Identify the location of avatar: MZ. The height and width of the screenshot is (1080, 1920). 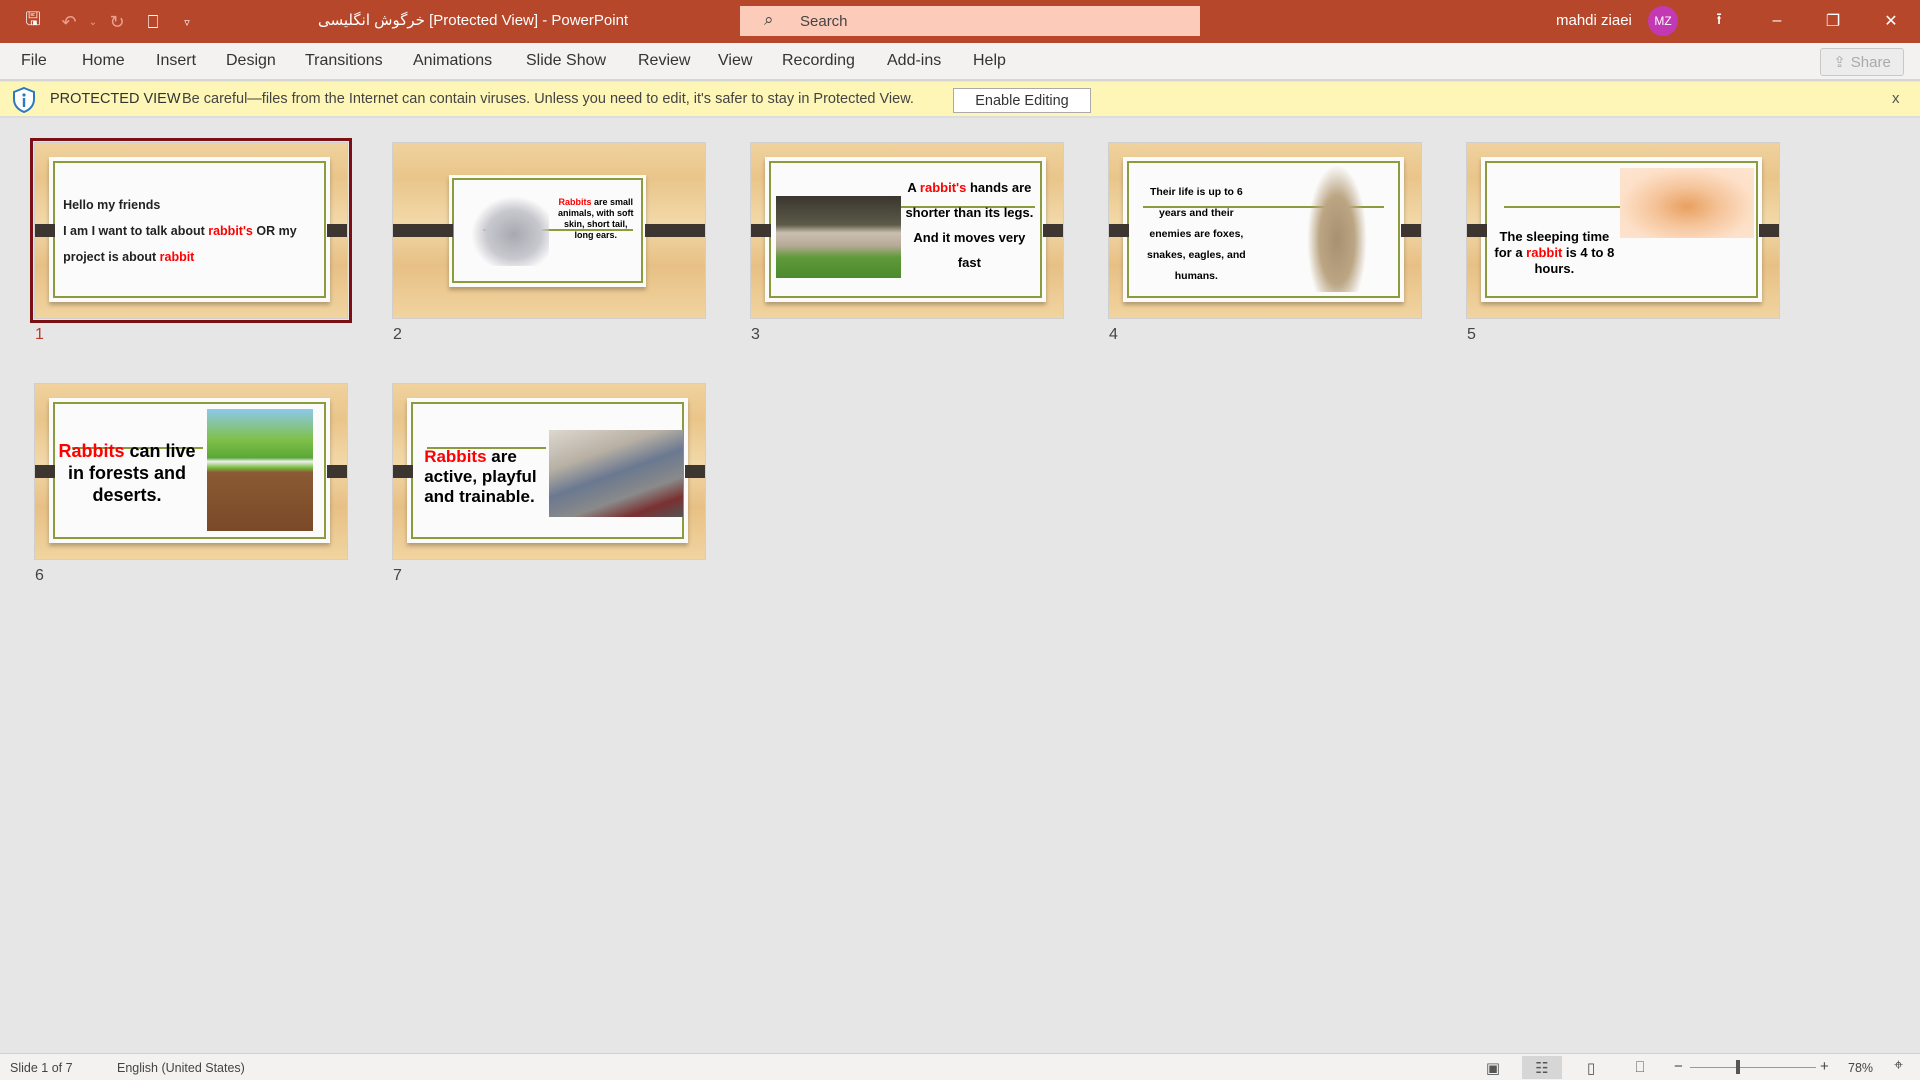
(1663, 21).